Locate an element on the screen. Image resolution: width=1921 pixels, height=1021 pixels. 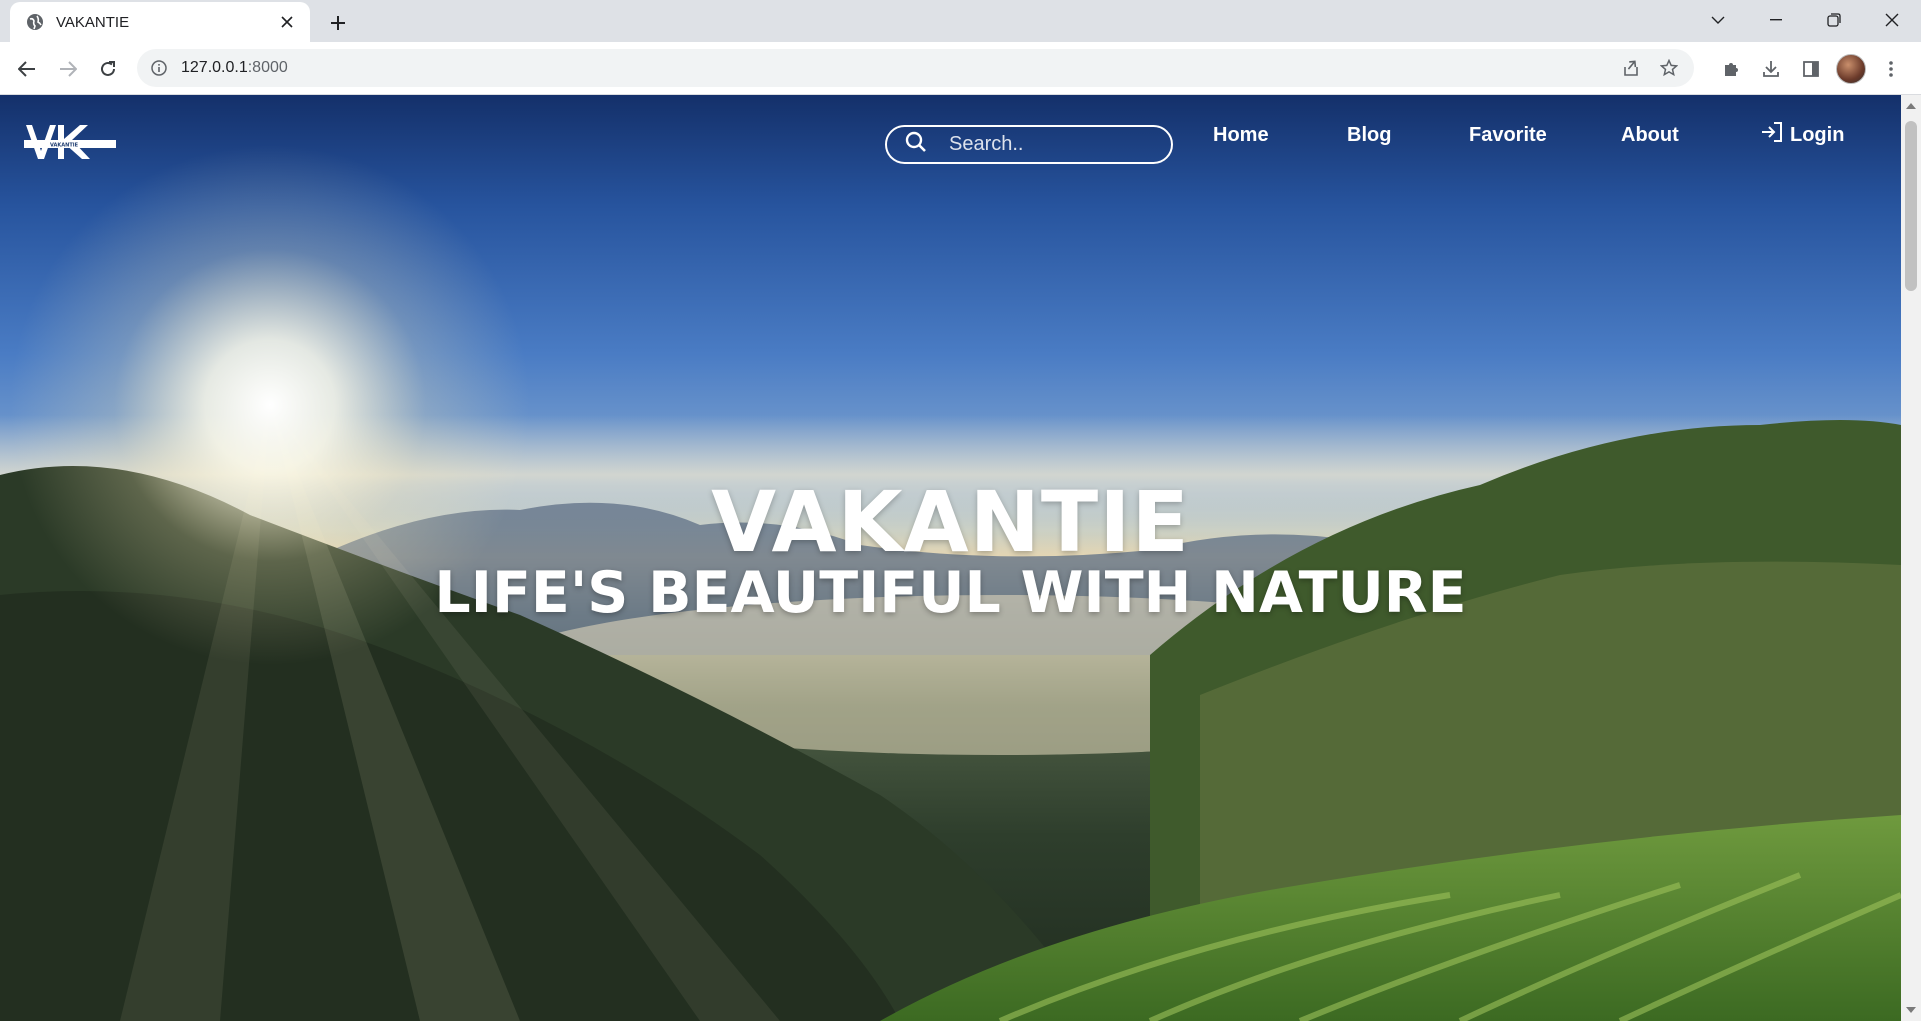
browser-toolbar: 127.0.0.1:8000 is located at coordinates (960, 68).